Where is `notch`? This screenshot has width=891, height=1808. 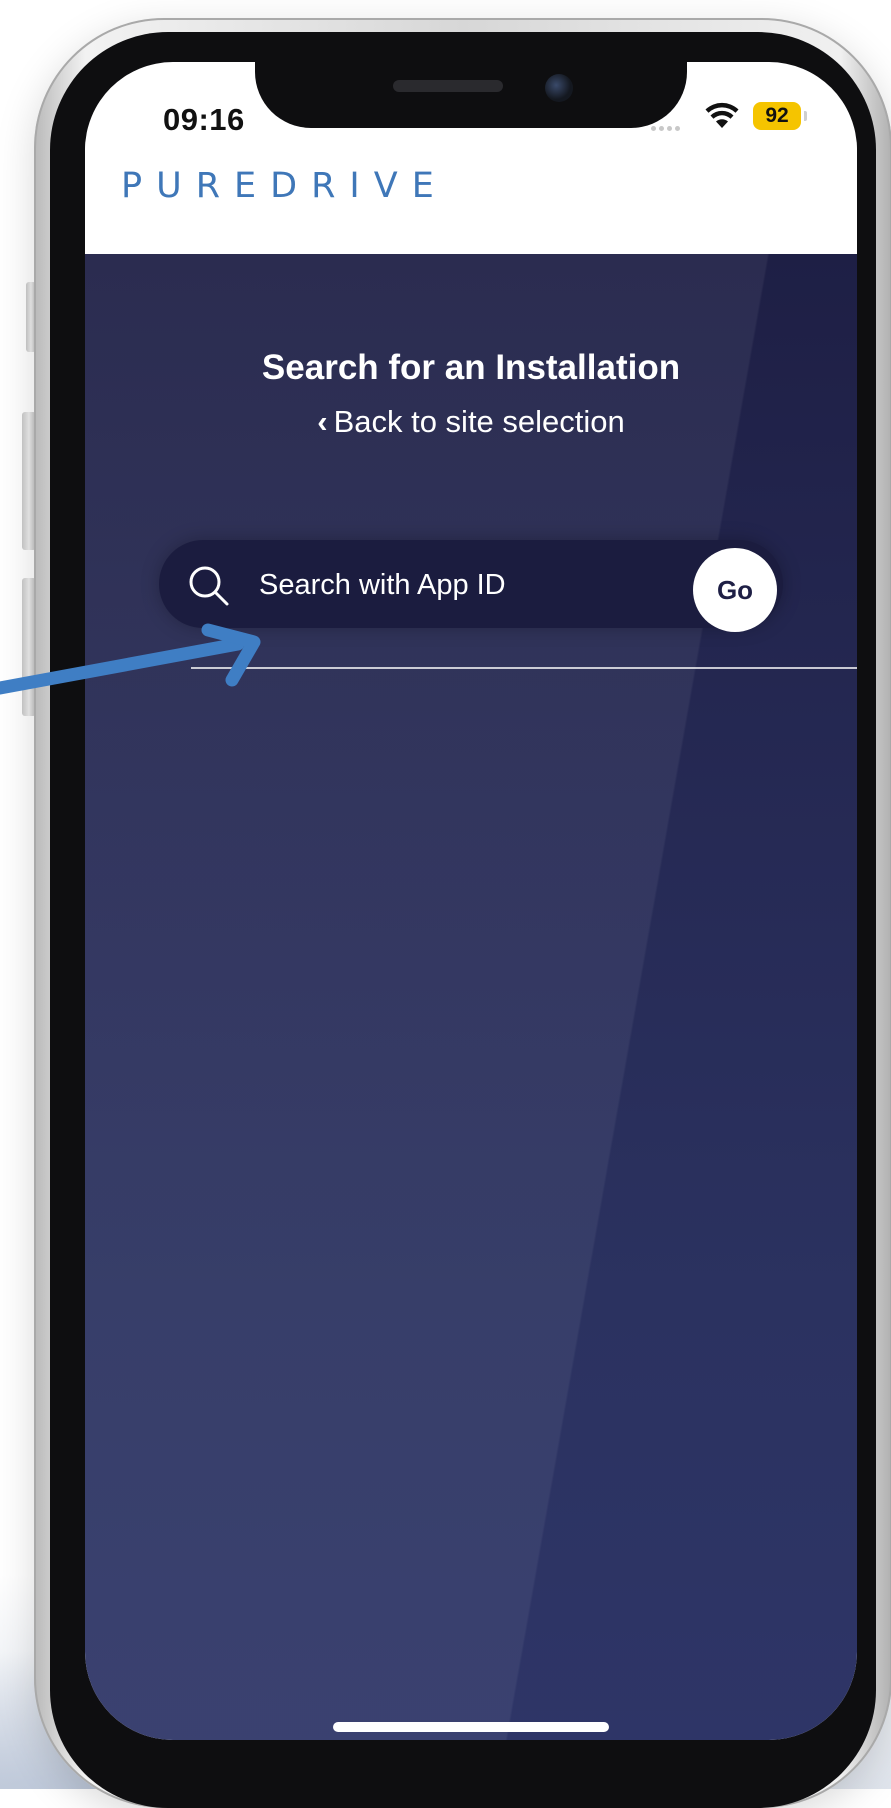 notch is located at coordinates (471, 95).